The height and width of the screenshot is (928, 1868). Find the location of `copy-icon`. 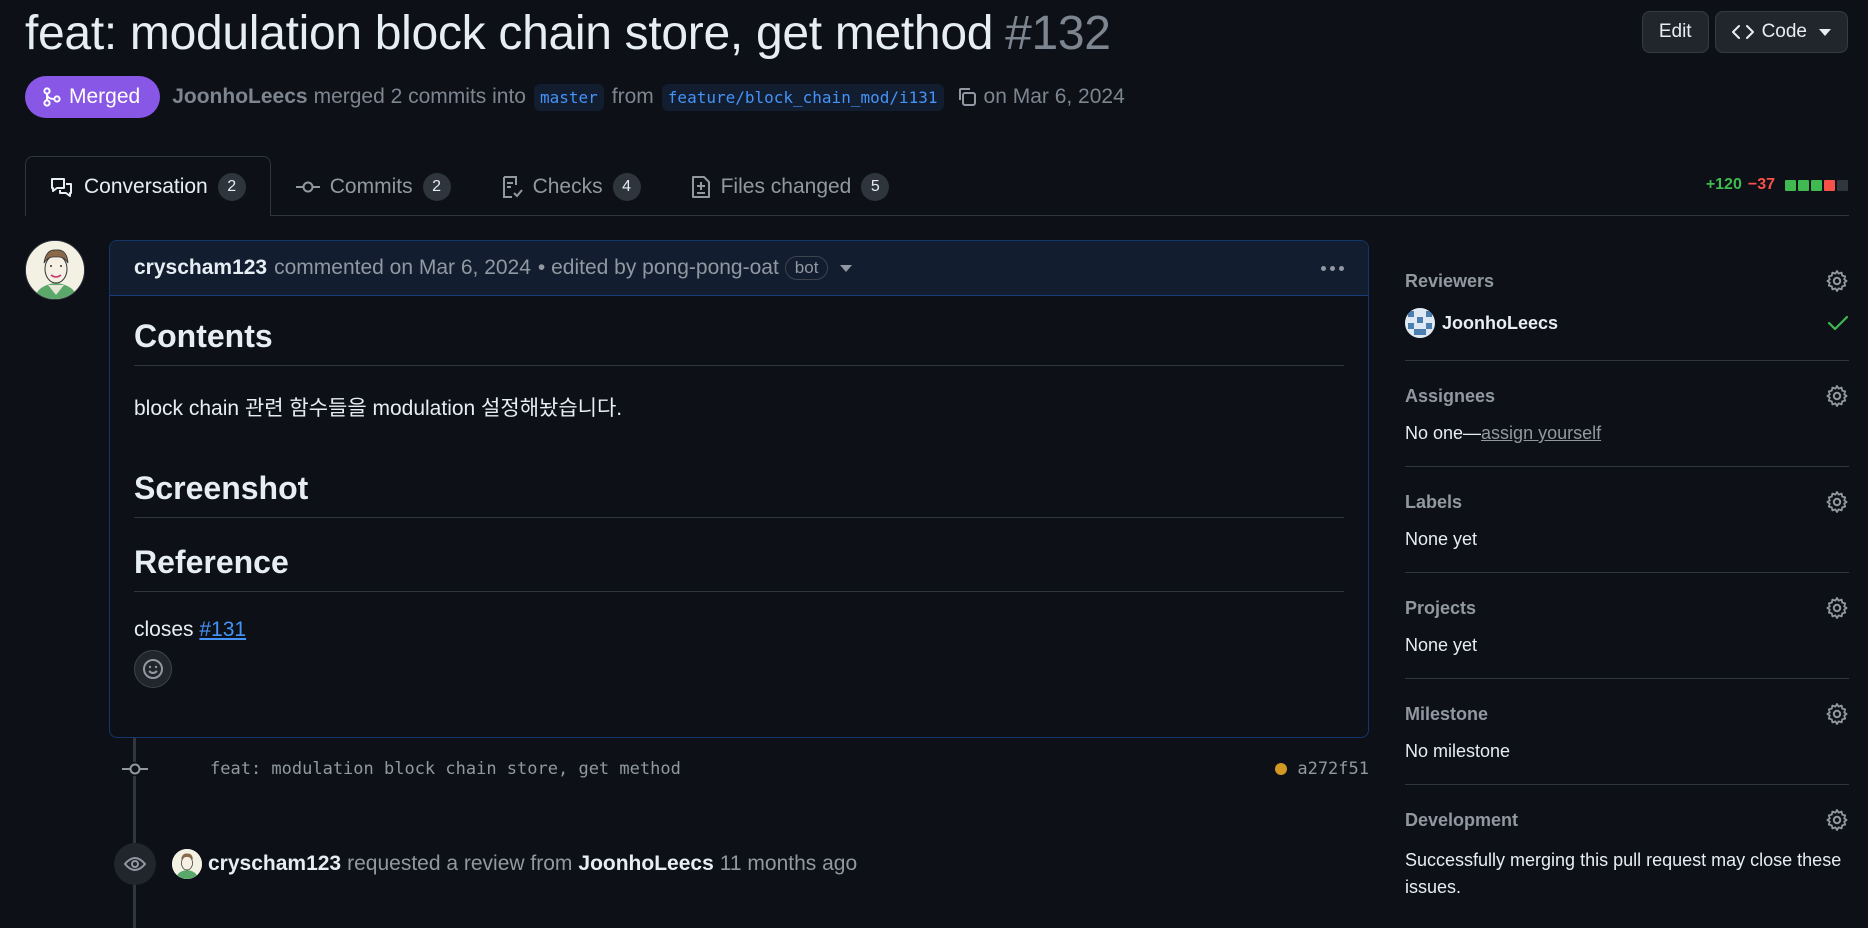

copy-icon is located at coordinates (967, 97).